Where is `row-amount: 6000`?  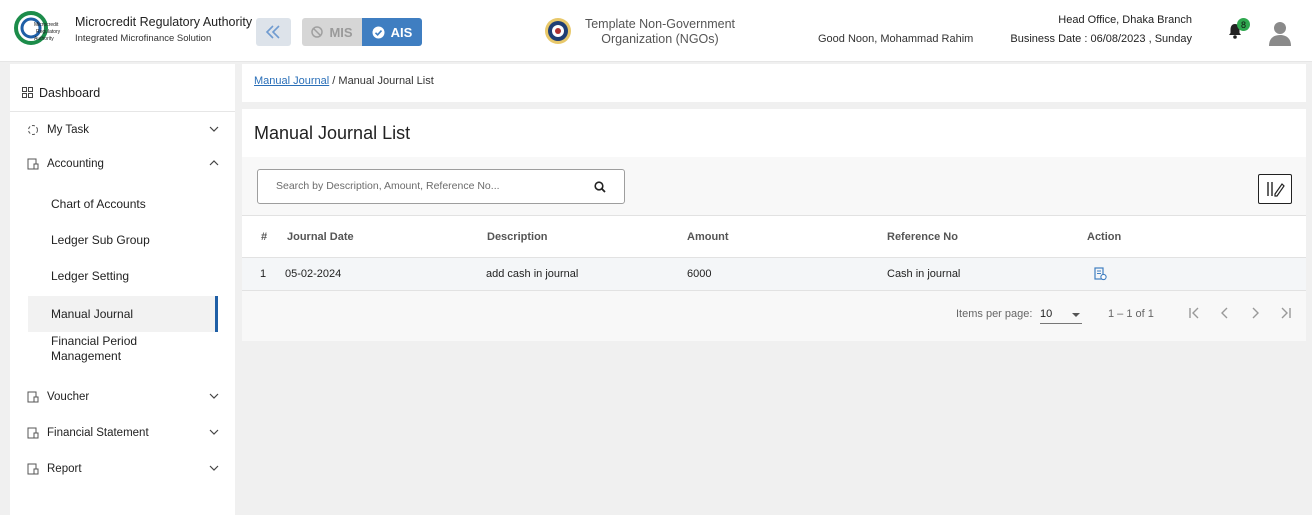 row-amount: 6000 is located at coordinates (699, 274).